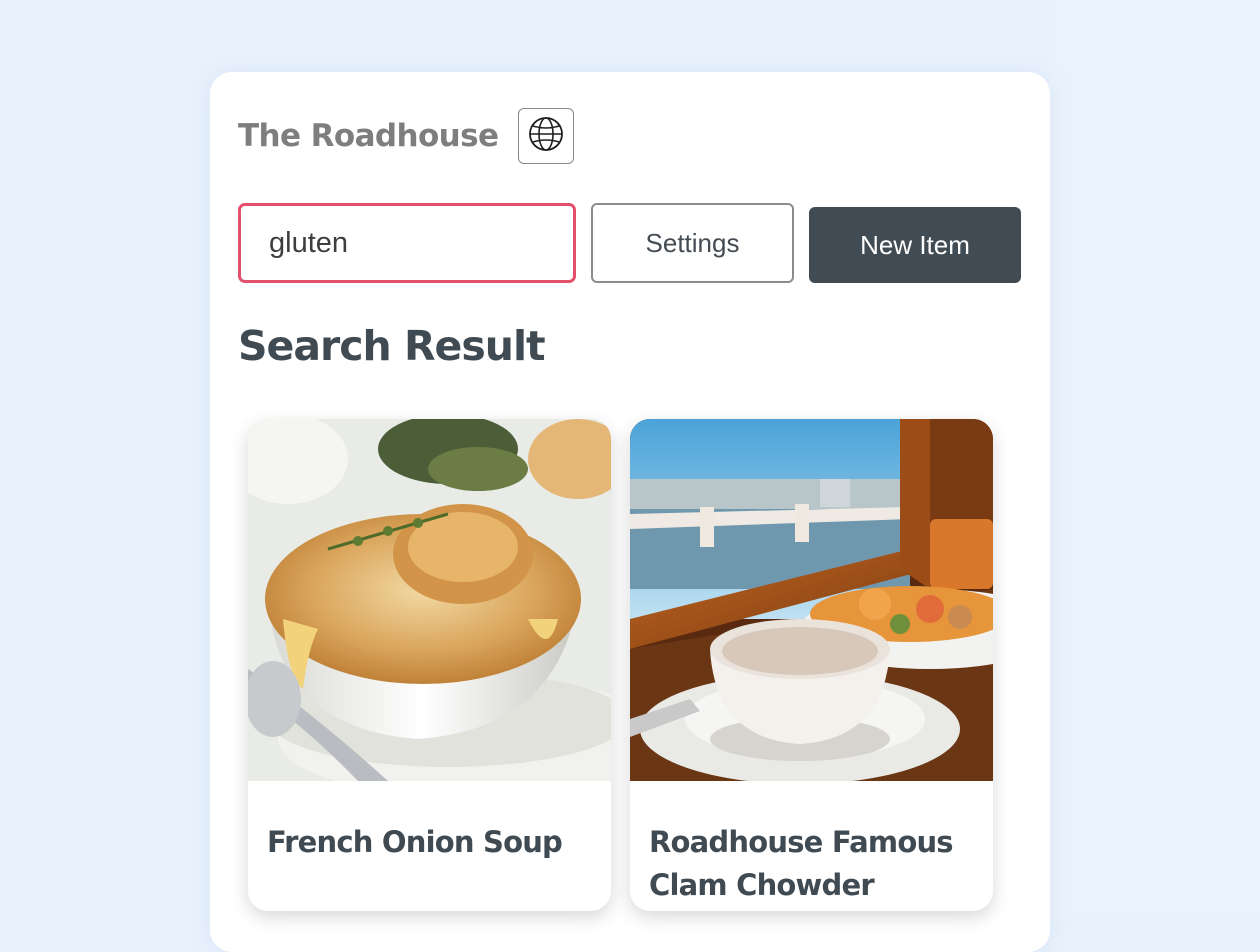 Image resolution: width=1260 pixels, height=952 pixels. I want to click on chowder-cup-photo, so click(811, 600).